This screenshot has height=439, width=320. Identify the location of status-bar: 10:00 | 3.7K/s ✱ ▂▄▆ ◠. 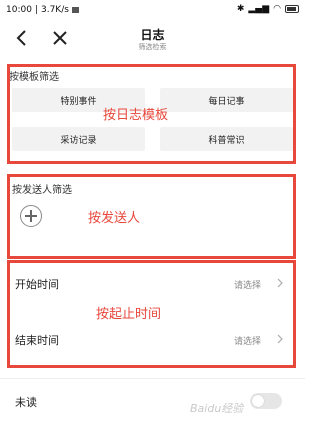
(152, 10).